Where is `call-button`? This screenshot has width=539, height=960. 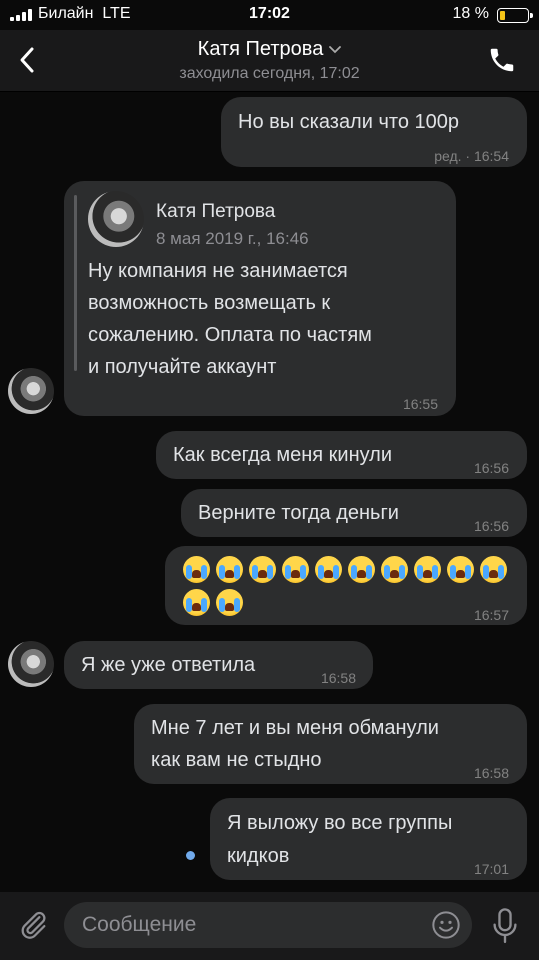 call-button is located at coordinates (502, 60).